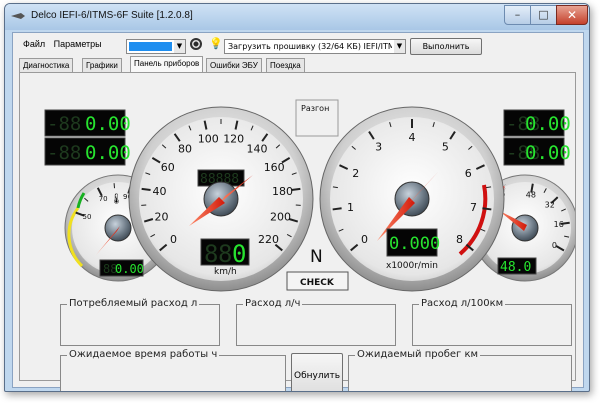 This screenshot has width=600, height=403. I want to click on menu-item-file: Файл, so click(34, 44).